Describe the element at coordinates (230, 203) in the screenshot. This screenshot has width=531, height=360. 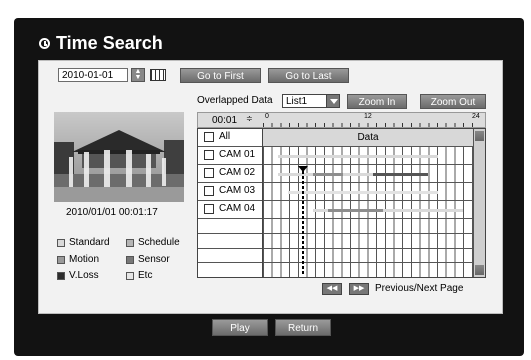
I see `camera-name-column` at that location.